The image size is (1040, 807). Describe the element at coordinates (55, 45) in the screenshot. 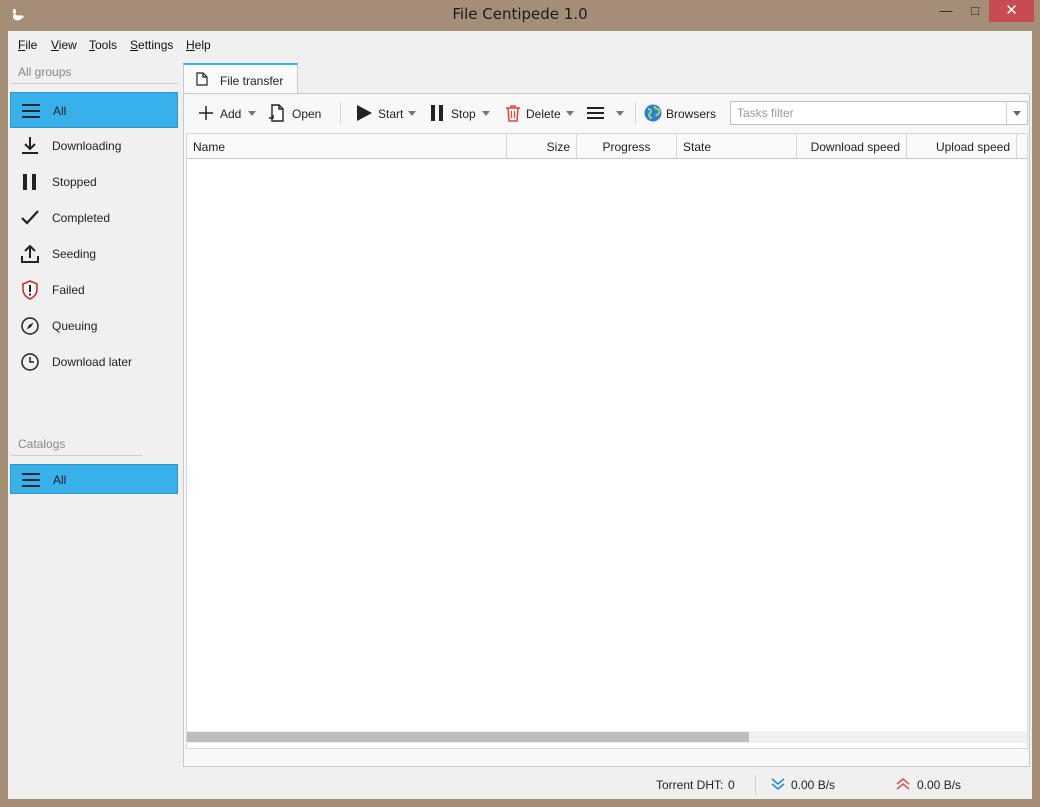

I see `menu-mnemonic: V` at that location.